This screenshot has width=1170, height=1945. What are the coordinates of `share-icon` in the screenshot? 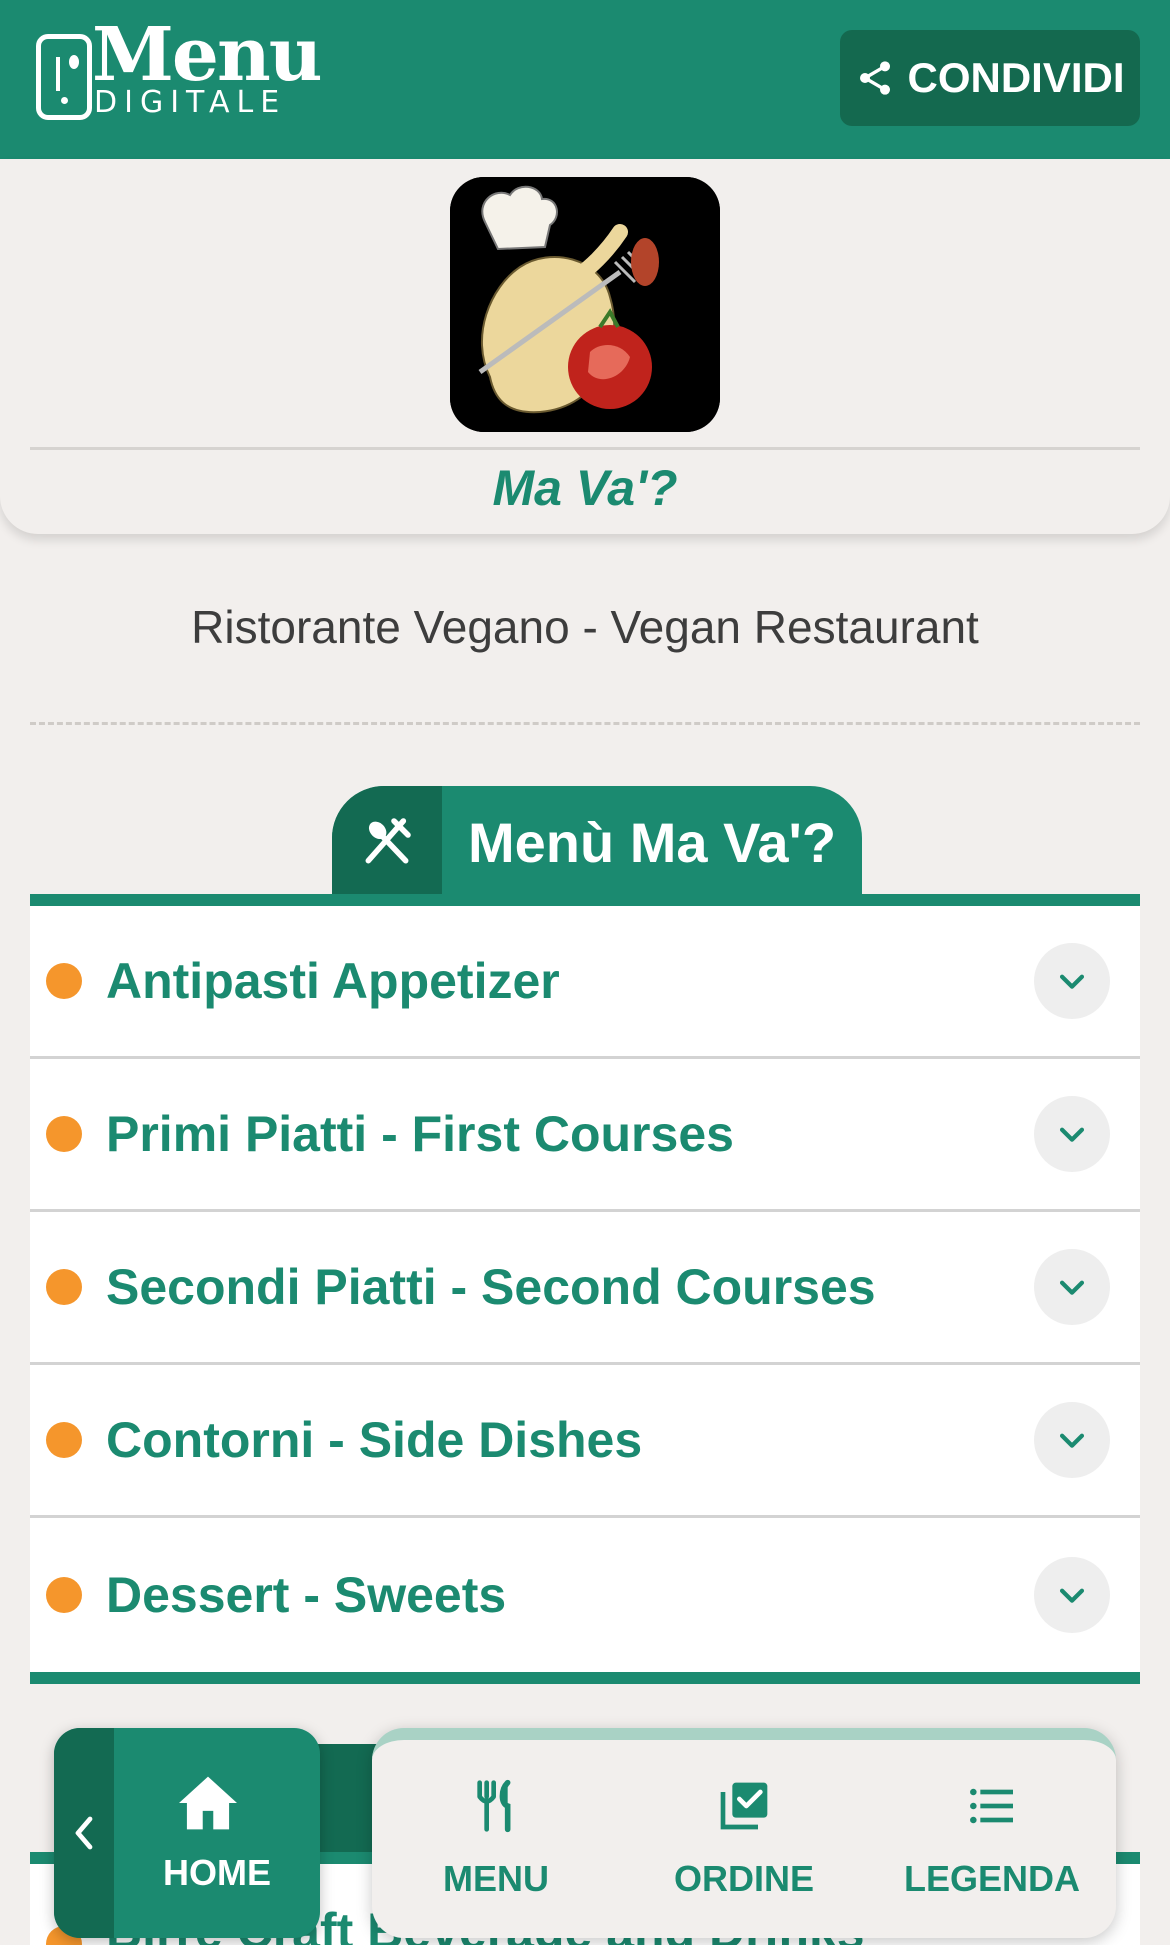 It's located at (875, 78).